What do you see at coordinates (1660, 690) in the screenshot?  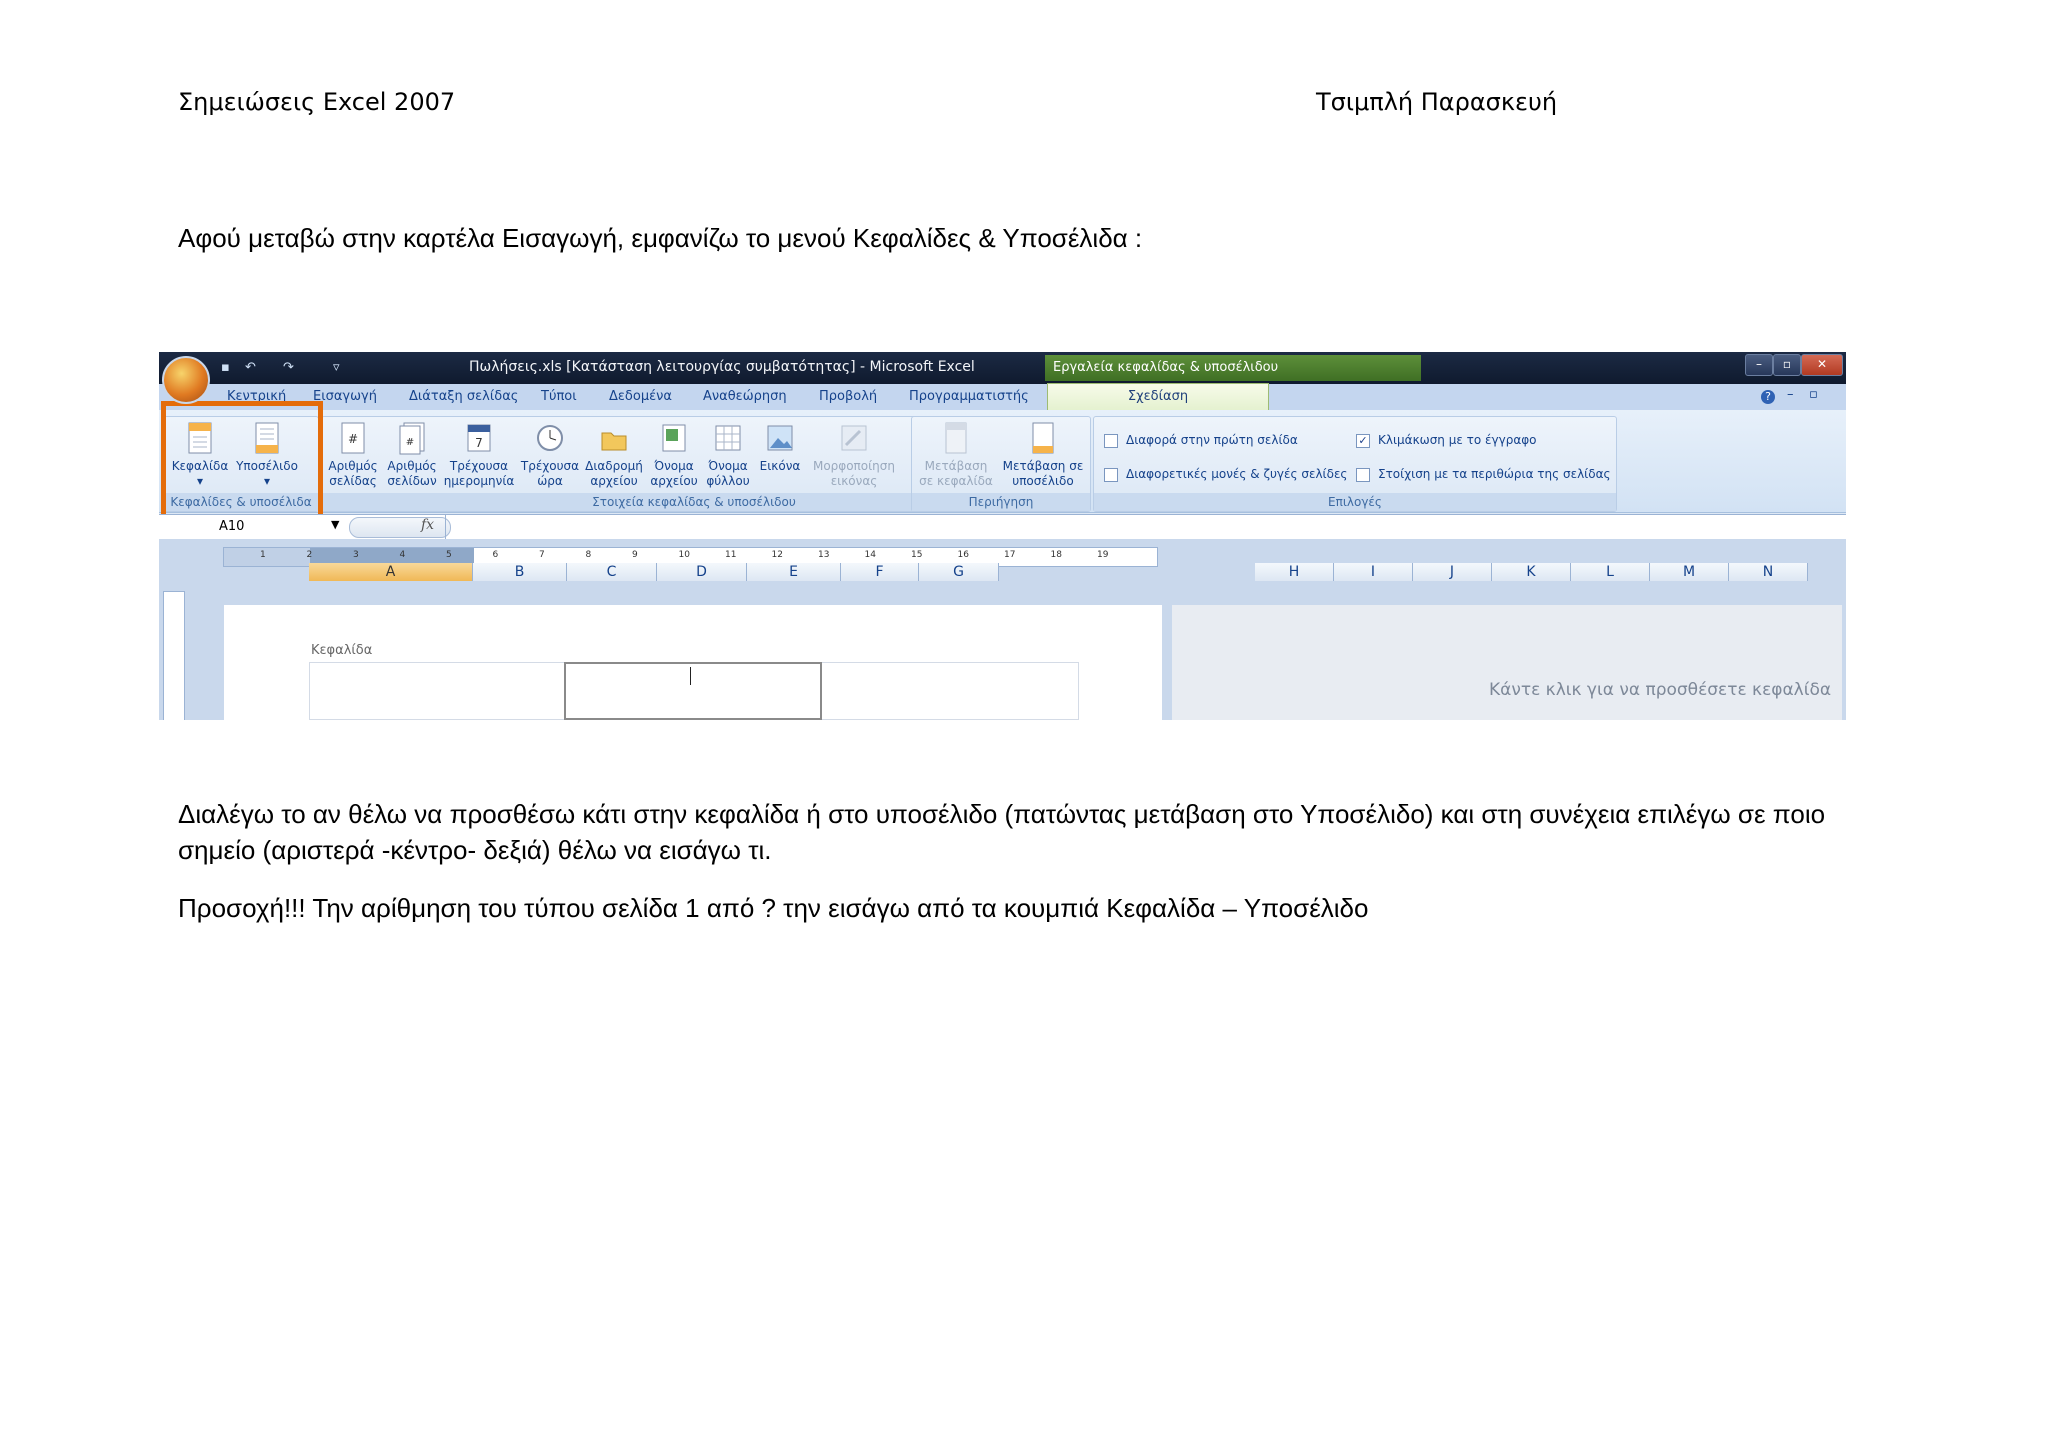 I see `add-header-prompt: Κάντε κλικ για να προσθέσετε κεφαλίδα` at bounding box center [1660, 690].